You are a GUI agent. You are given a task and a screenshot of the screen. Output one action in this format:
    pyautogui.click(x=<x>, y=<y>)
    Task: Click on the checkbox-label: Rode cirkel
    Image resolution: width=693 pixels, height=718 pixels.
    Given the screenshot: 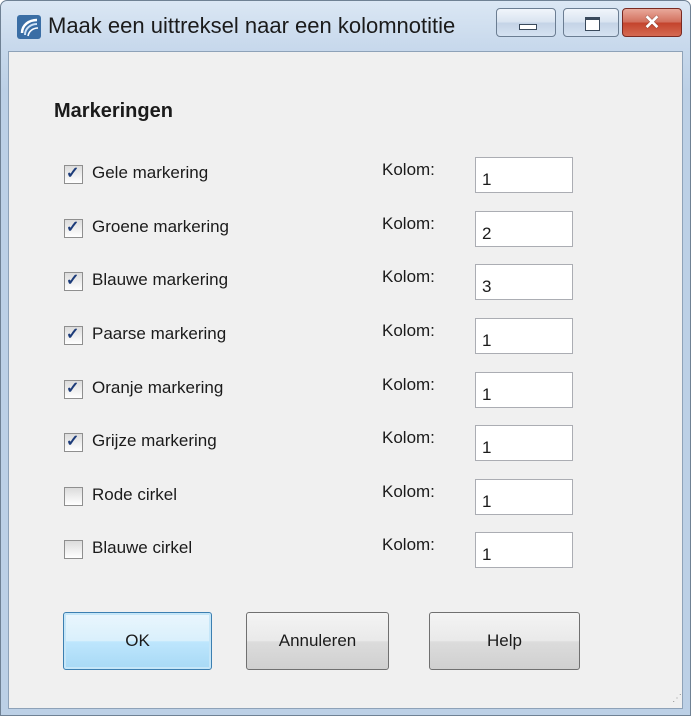 What is the action you would take?
    pyautogui.click(x=135, y=494)
    